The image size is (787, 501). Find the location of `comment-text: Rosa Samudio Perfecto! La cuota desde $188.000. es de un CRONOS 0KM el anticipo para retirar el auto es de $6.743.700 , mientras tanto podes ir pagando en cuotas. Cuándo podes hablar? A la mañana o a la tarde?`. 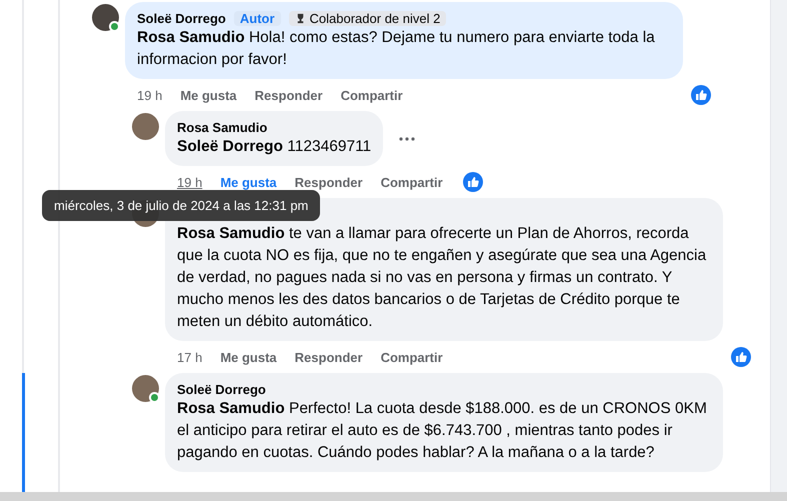

comment-text: Rosa Samudio Perfecto! La cuota desde $188.000. es de un CRONOS 0KM el anticipo para retirar el auto es de $6.743.700 , mientras tanto podes ir pagando en cuotas. Cuándo podes hablar? A la mañana o a la tarde? is located at coordinates (442, 431).